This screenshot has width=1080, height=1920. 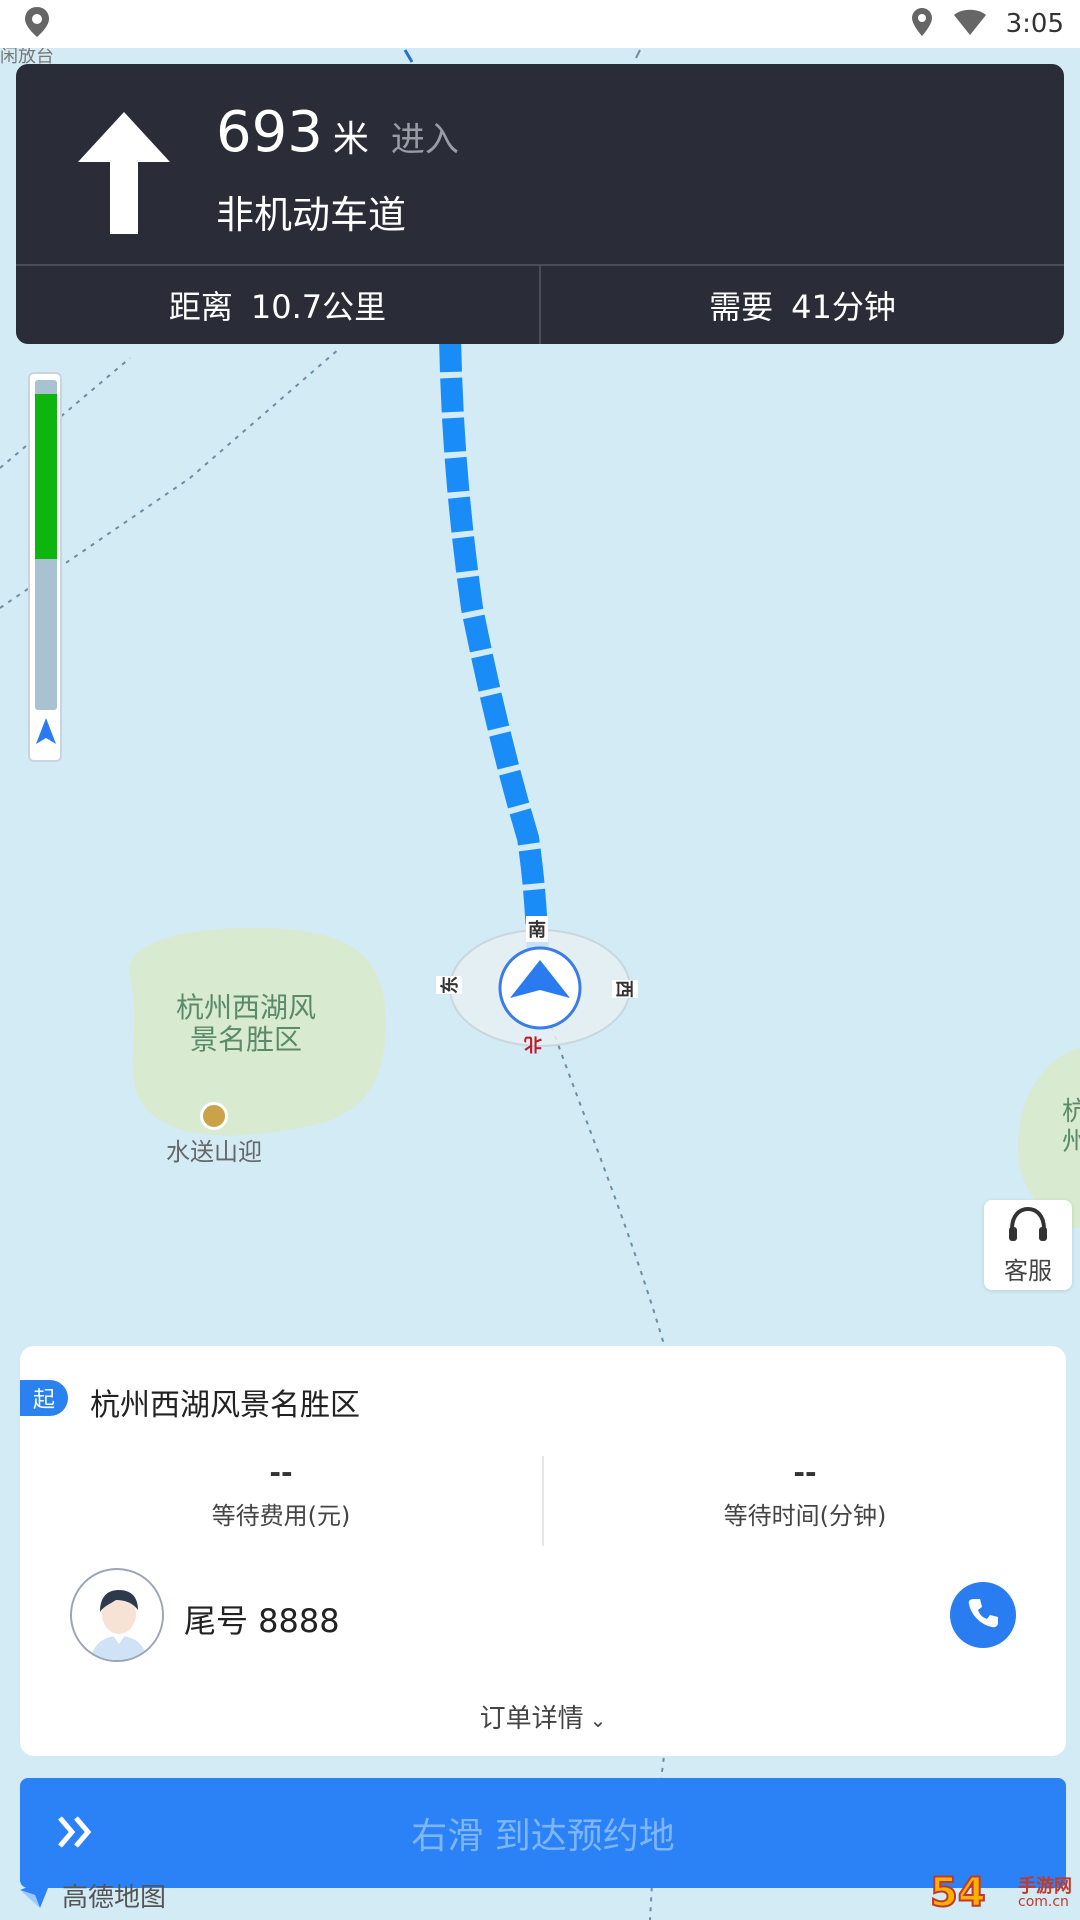 What do you see at coordinates (281, 1501) in the screenshot?
I see `wait-fee: -- 等待费用(元)` at bounding box center [281, 1501].